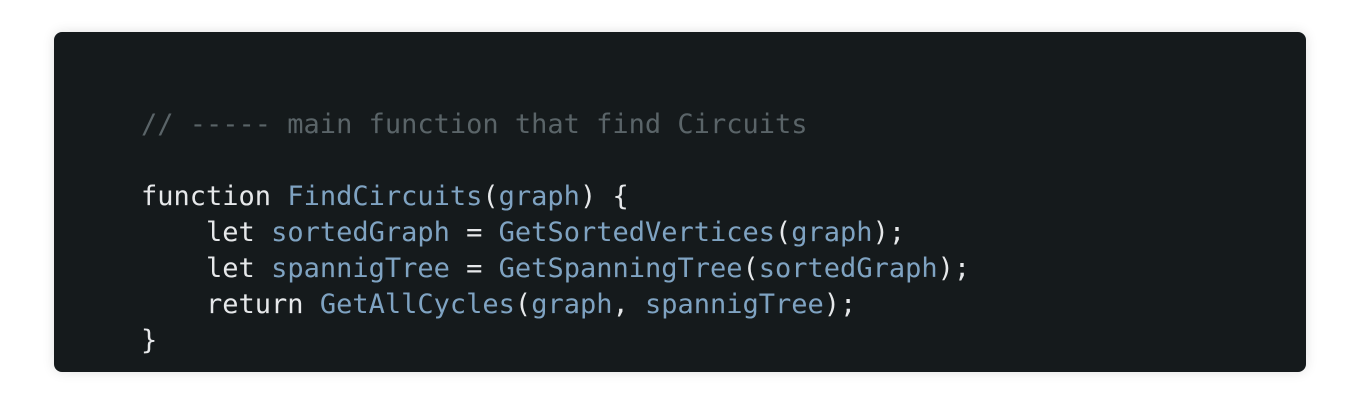  What do you see at coordinates (255, 304) in the screenshot?
I see `code-keyword: return` at bounding box center [255, 304].